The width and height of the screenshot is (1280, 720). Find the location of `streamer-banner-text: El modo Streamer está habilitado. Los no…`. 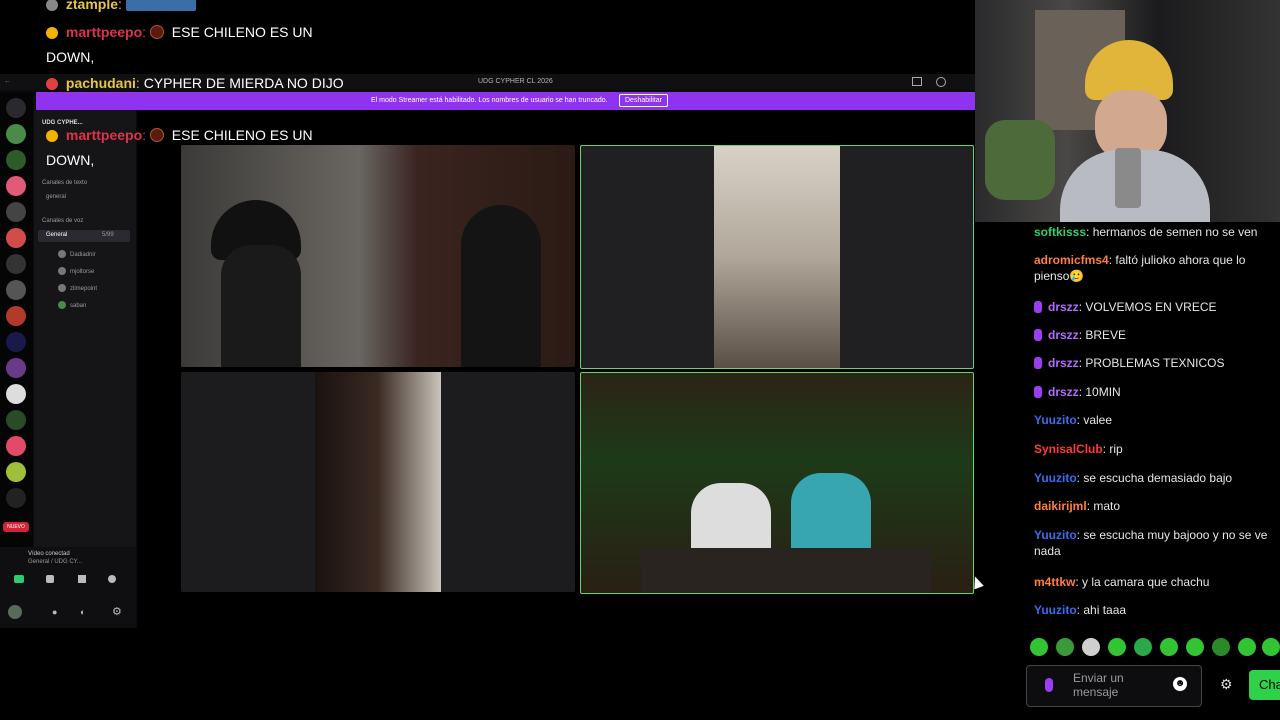

streamer-banner-text: El modo Streamer está habilitado. Los no… is located at coordinates (489, 100).